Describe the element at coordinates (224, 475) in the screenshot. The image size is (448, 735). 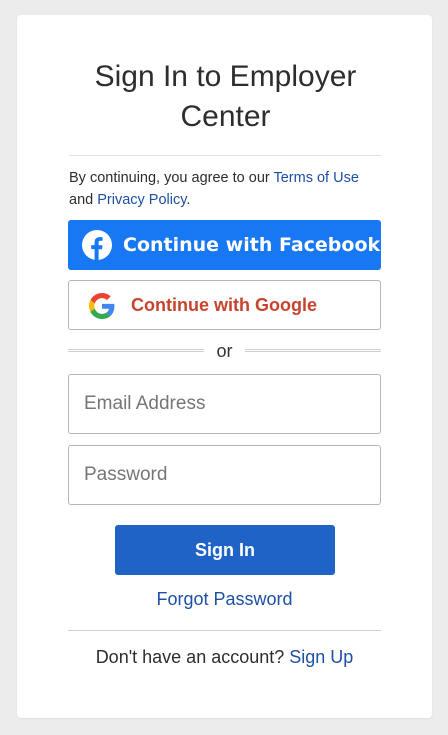
I see `password-field` at that location.